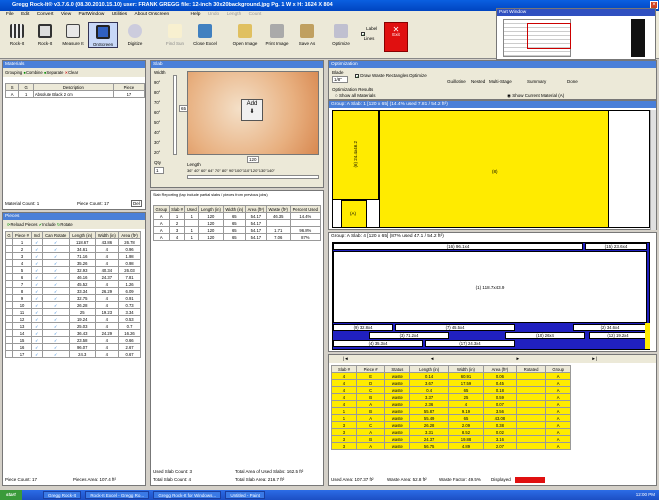 The width and height of the screenshot is (659, 500). What do you see at coordinates (11, 495) in the screenshot?
I see `start-button: start` at bounding box center [11, 495].